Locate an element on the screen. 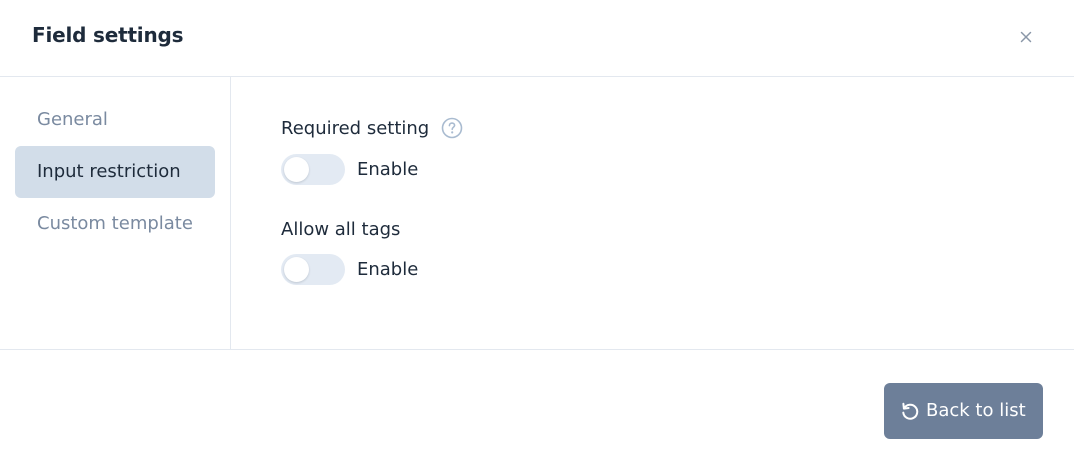 The image size is (1074, 469). close-button is located at coordinates (1026, 37).